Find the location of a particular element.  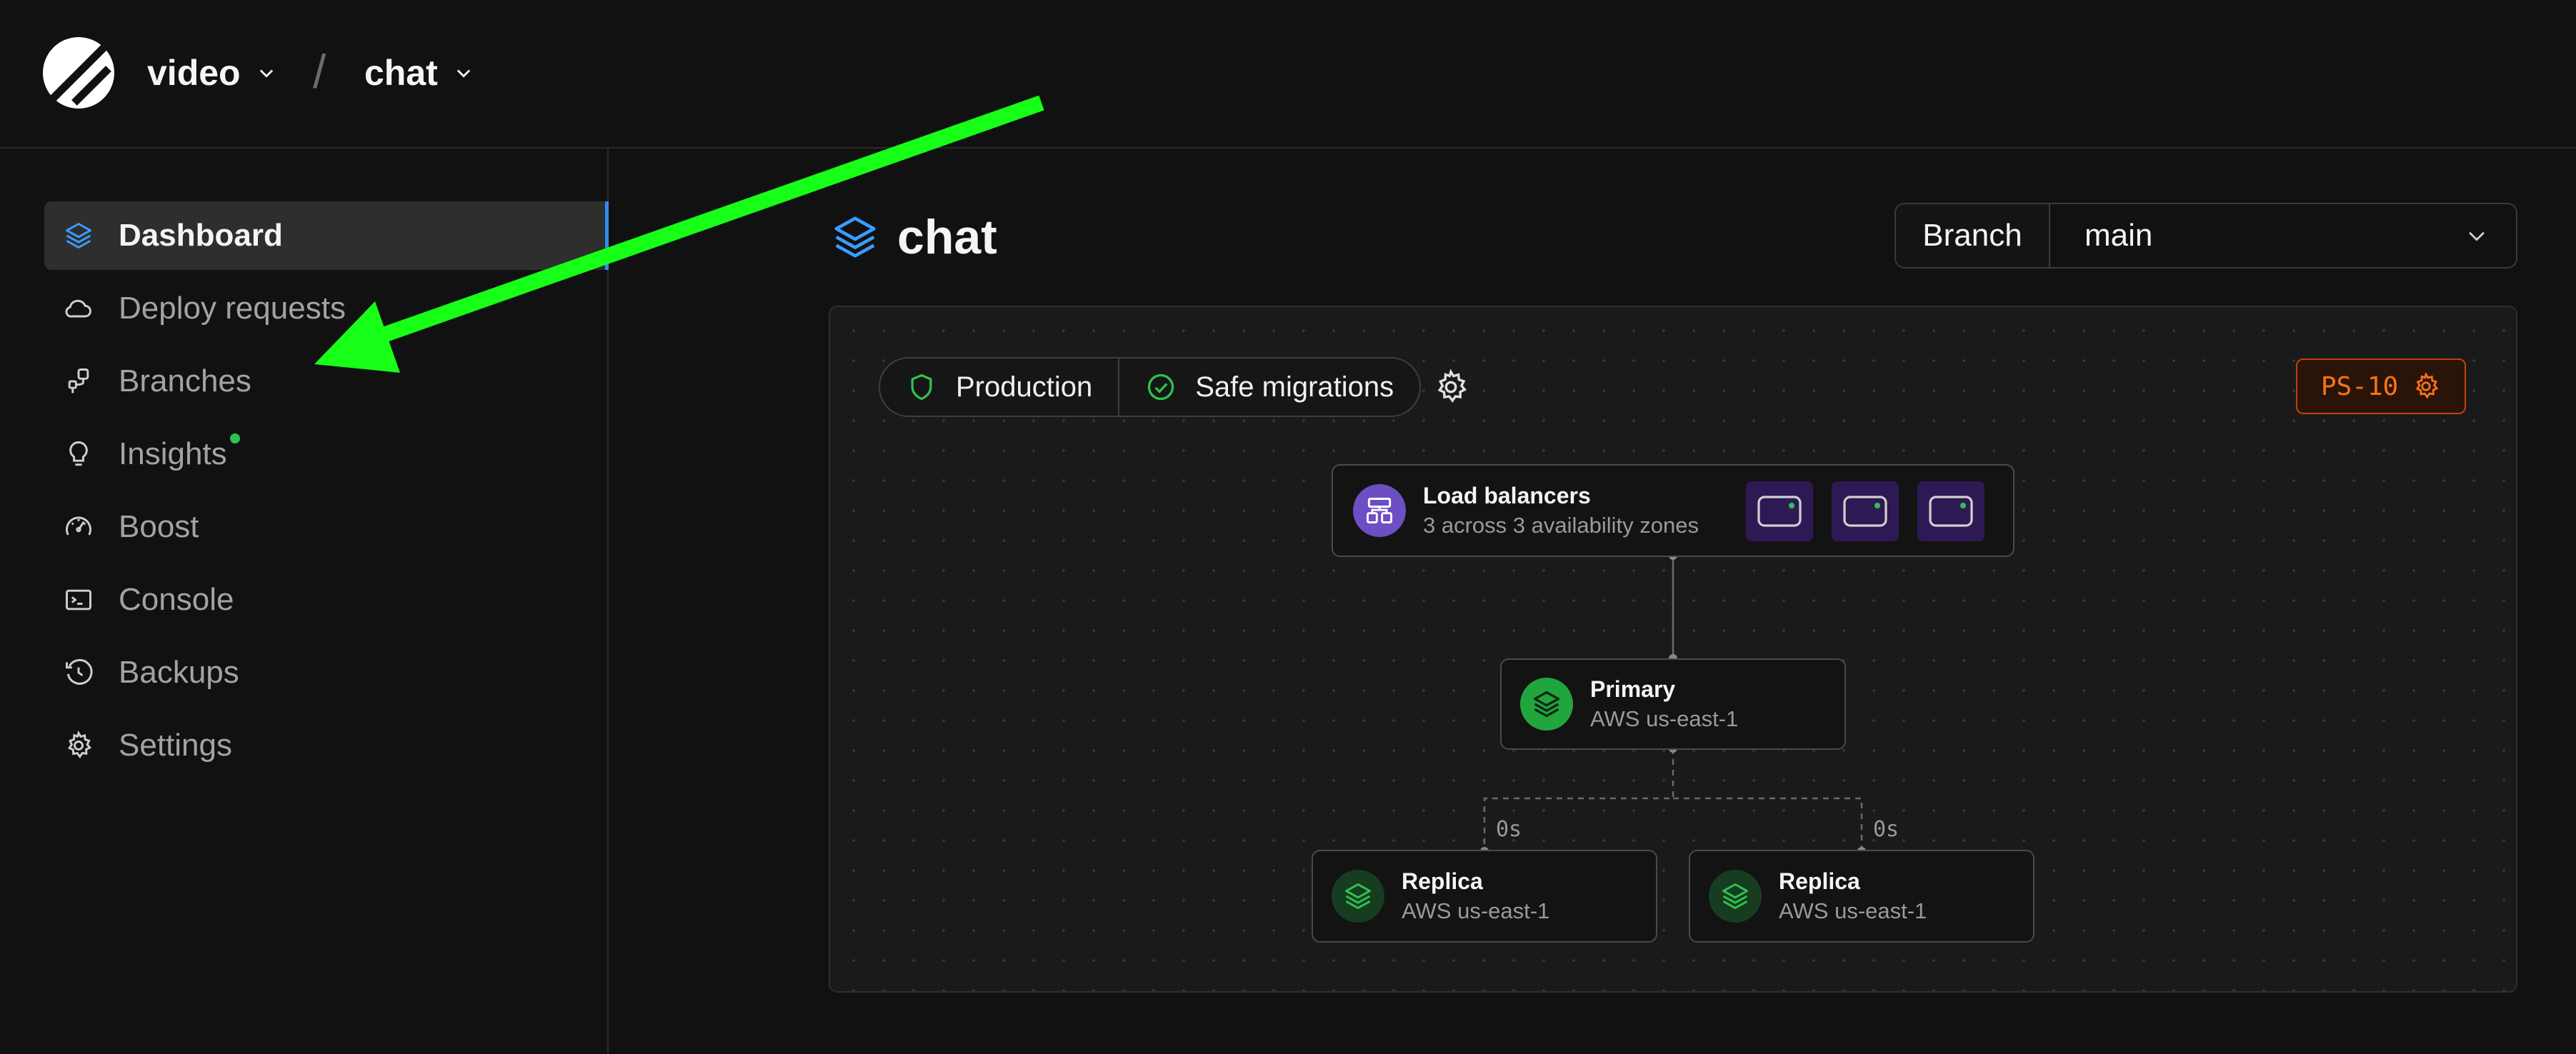

sidebar-item-label: Console is located at coordinates (177, 599).